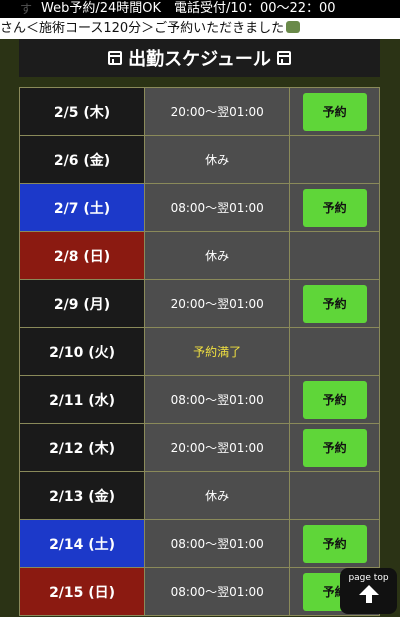  Describe the element at coordinates (82, 591) in the screenshot. I see `schedule-date: 2/15 (日)` at that location.